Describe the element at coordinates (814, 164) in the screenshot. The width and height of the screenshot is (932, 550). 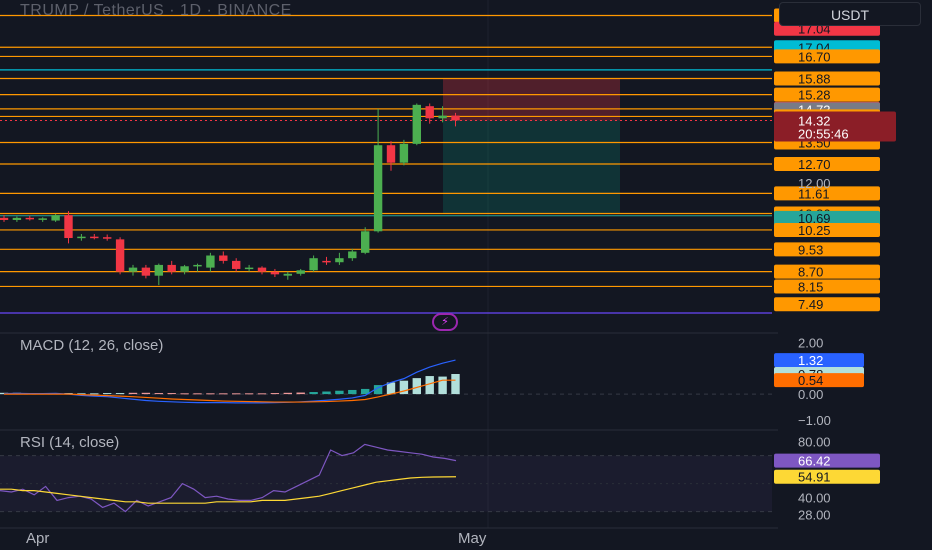
I see `price-badge-label: 12.70` at that location.